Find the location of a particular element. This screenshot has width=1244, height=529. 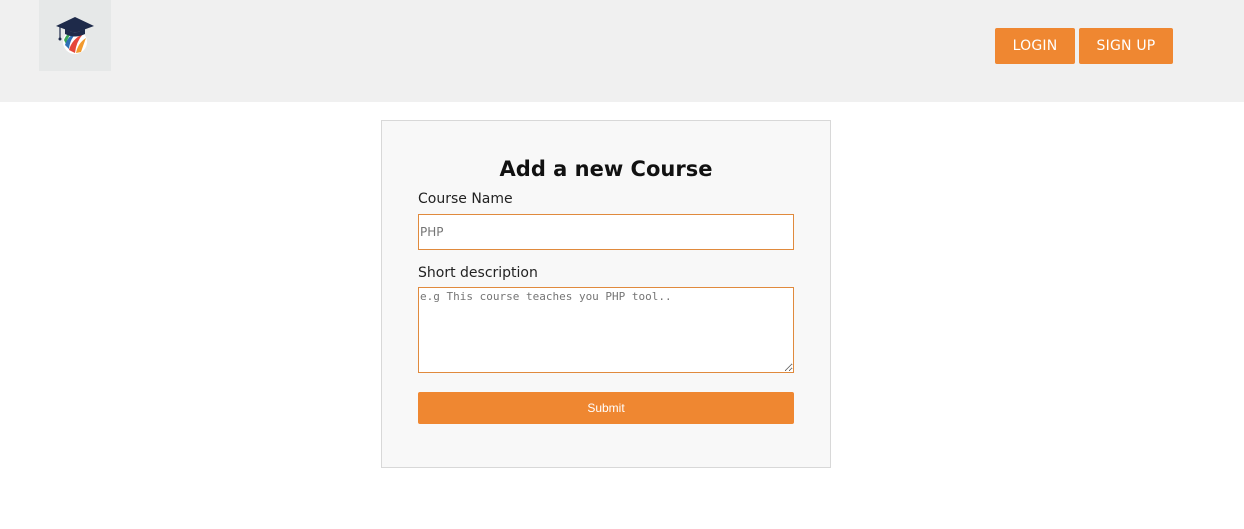

course-name-input is located at coordinates (606, 232).